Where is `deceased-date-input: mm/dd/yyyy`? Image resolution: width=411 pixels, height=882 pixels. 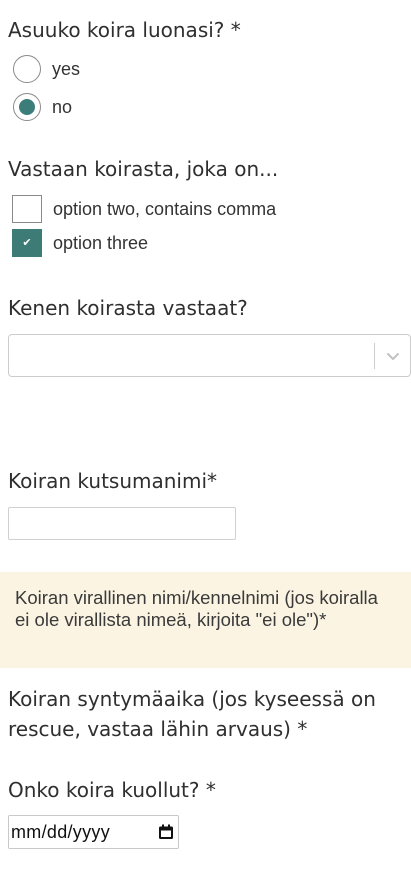
deceased-date-input: mm/dd/yyyy is located at coordinates (93, 832).